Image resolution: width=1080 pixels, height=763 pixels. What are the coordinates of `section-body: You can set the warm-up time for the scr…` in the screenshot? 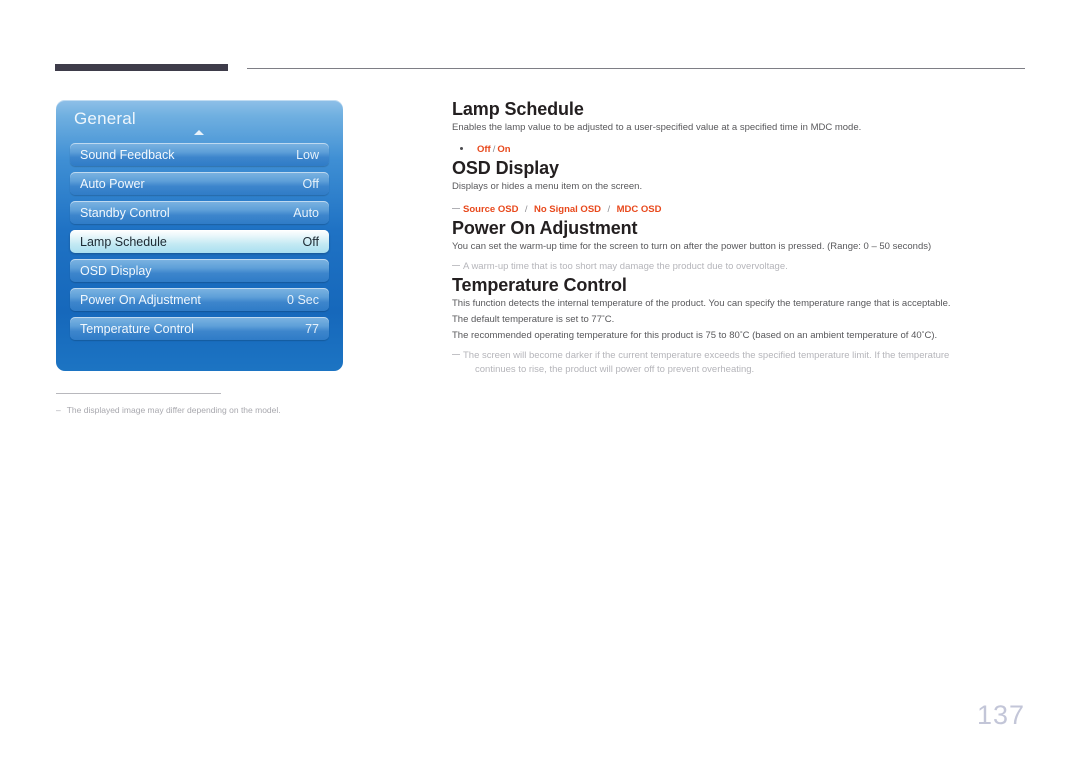 It's located at (692, 246).